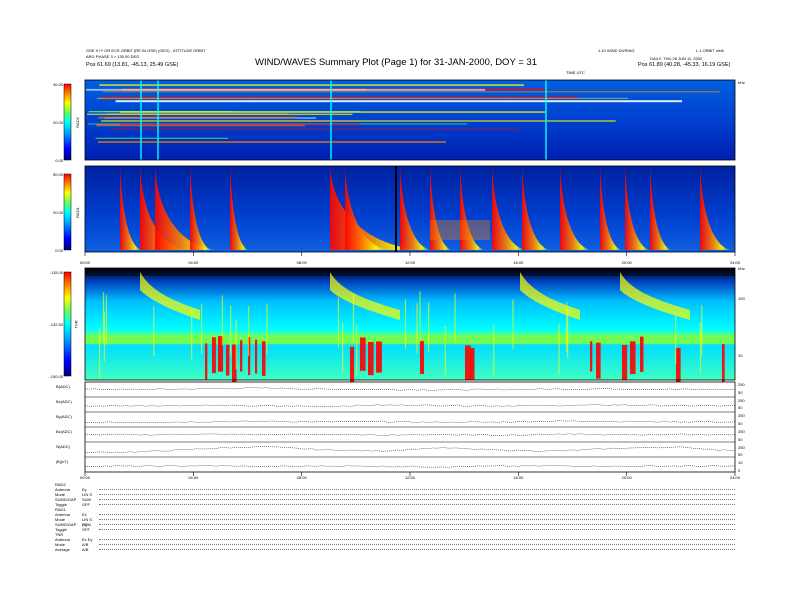 Image resolution: width=792 pixels, height=612 pixels. I want to click on rad2-y-tick: 0.00, so click(59, 160).